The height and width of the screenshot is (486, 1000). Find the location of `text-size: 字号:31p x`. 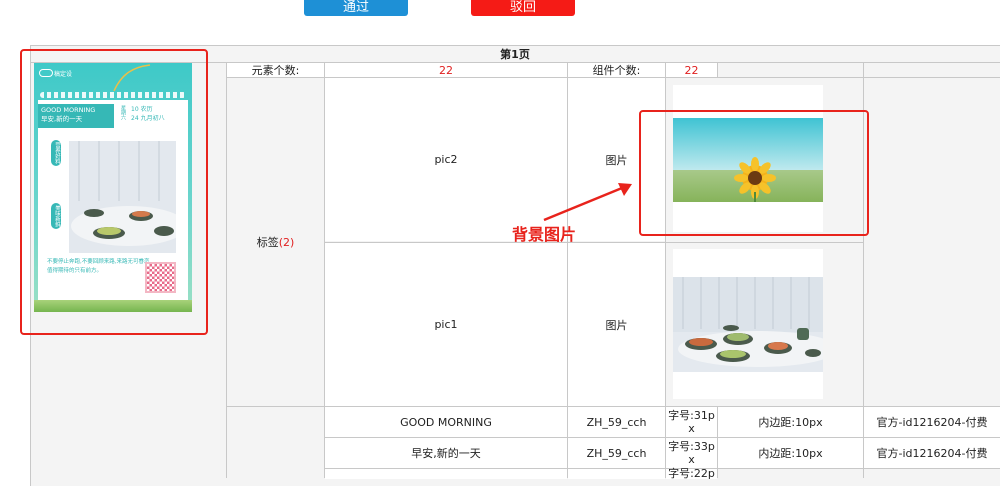

text-size: 字号:31p x is located at coordinates (691, 422).